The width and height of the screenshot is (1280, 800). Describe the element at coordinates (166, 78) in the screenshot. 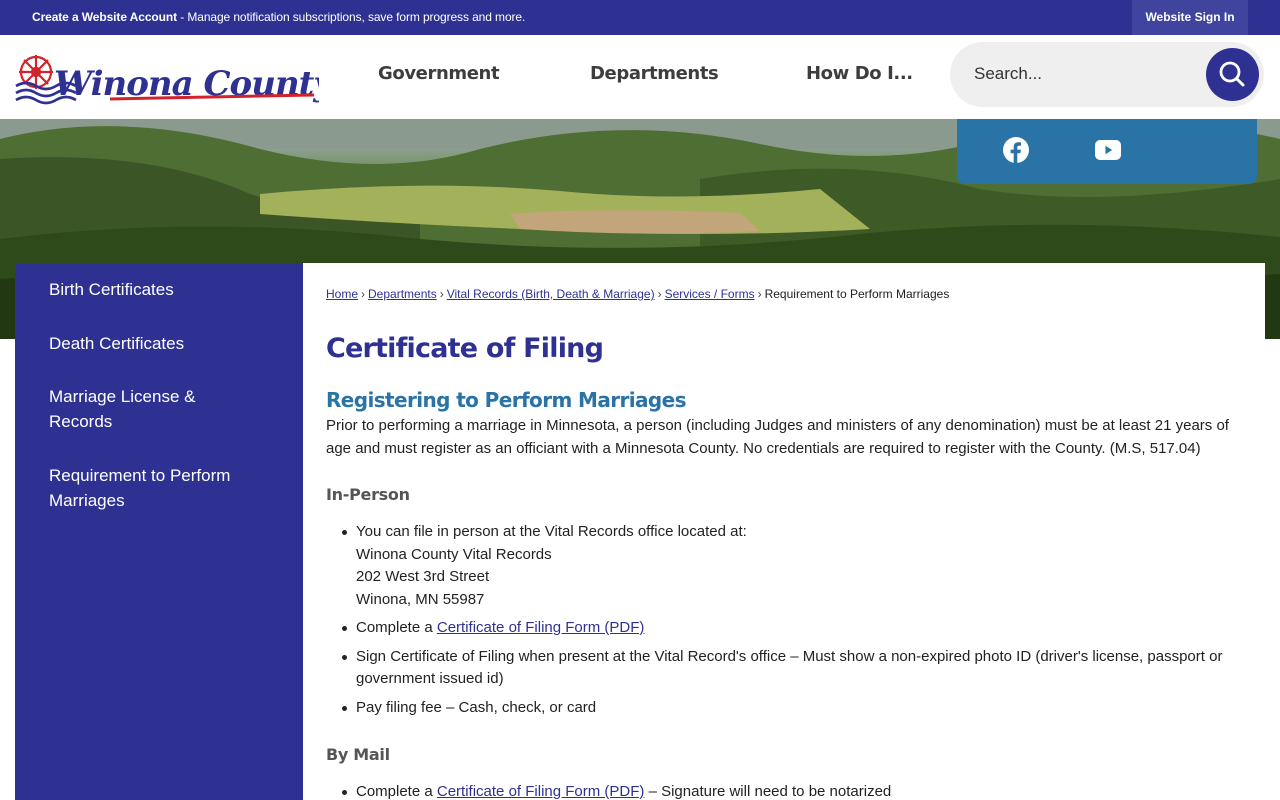

I see `winona-county-logo: Winona County` at that location.